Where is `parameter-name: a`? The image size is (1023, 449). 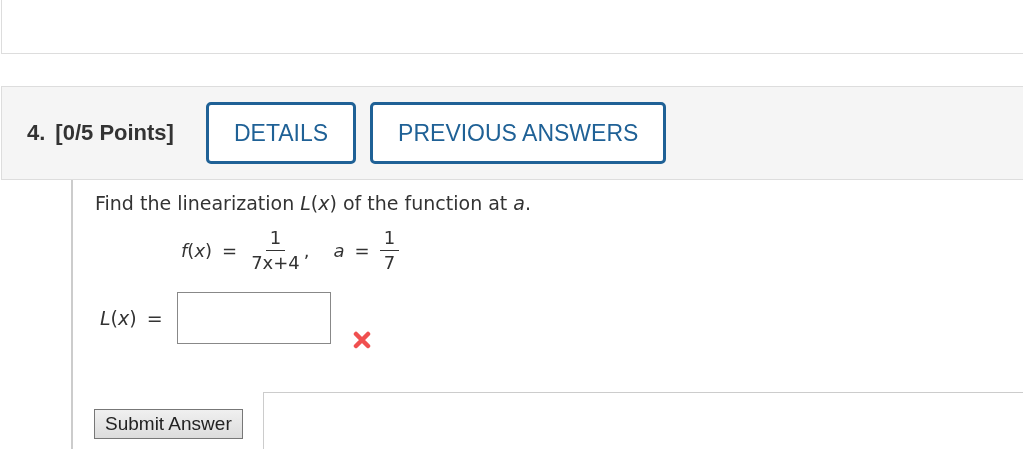 parameter-name: a is located at coordinates (339, 250).